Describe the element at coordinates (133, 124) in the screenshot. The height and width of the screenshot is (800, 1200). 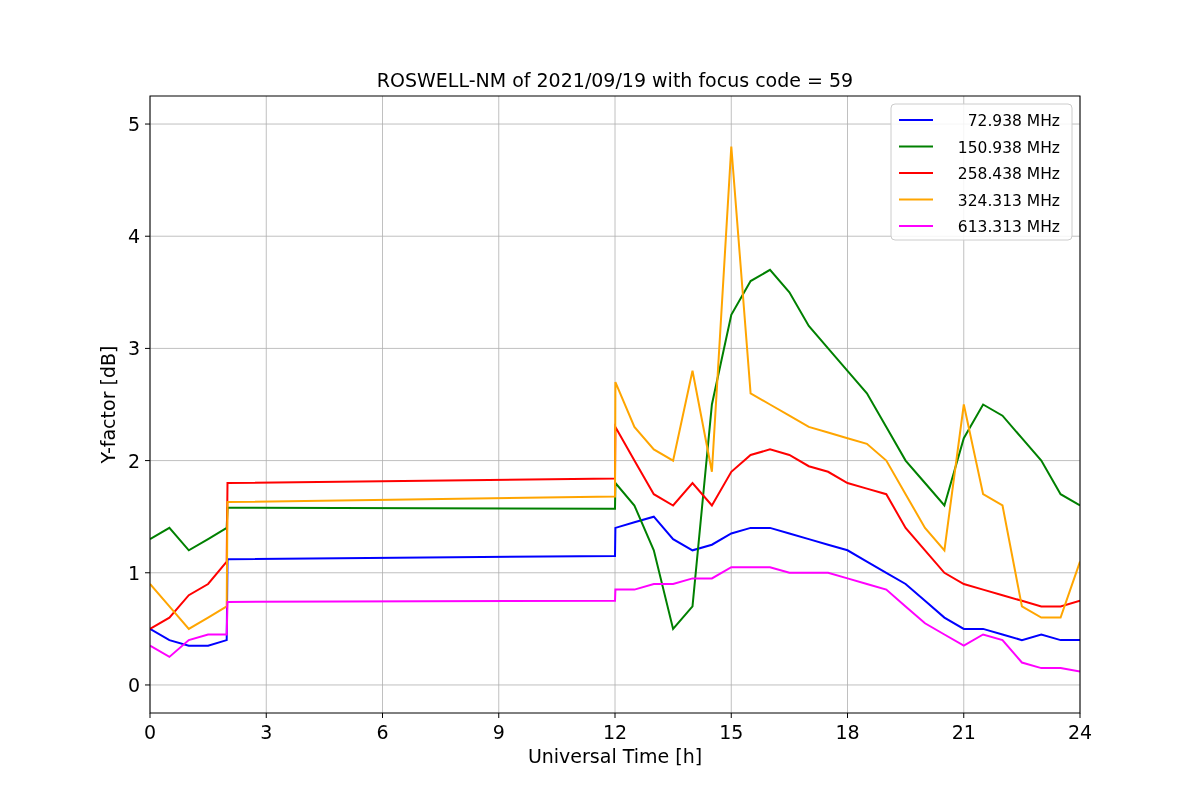
I see `tick-label: 5` at that location.